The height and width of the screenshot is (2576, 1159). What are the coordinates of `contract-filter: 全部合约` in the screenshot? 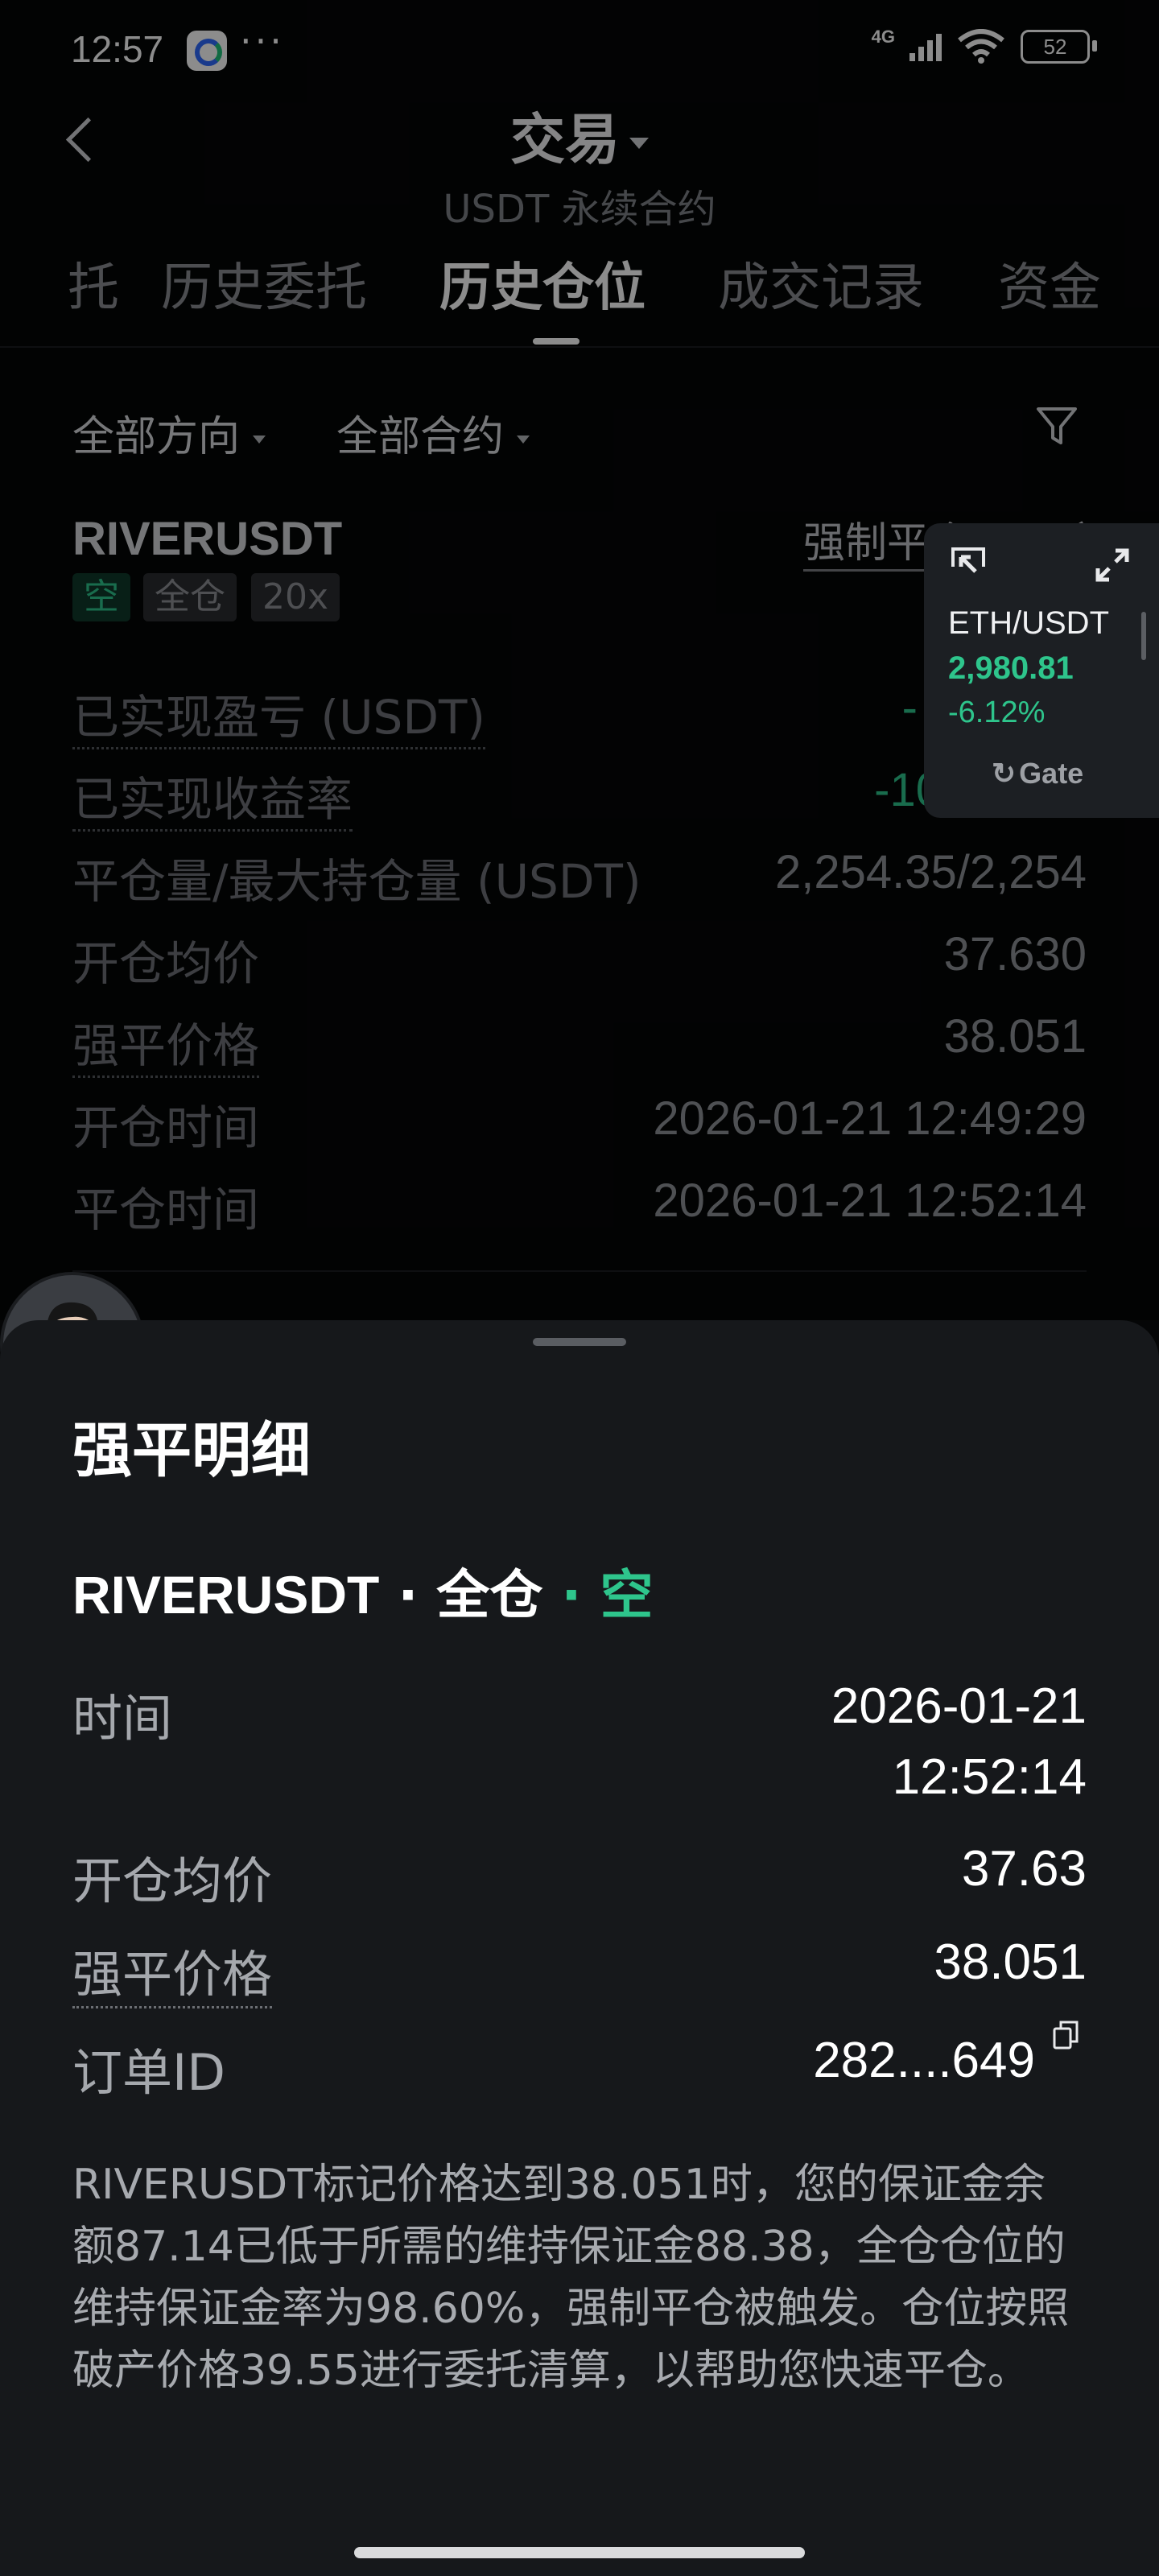 It's located at (433, 432).